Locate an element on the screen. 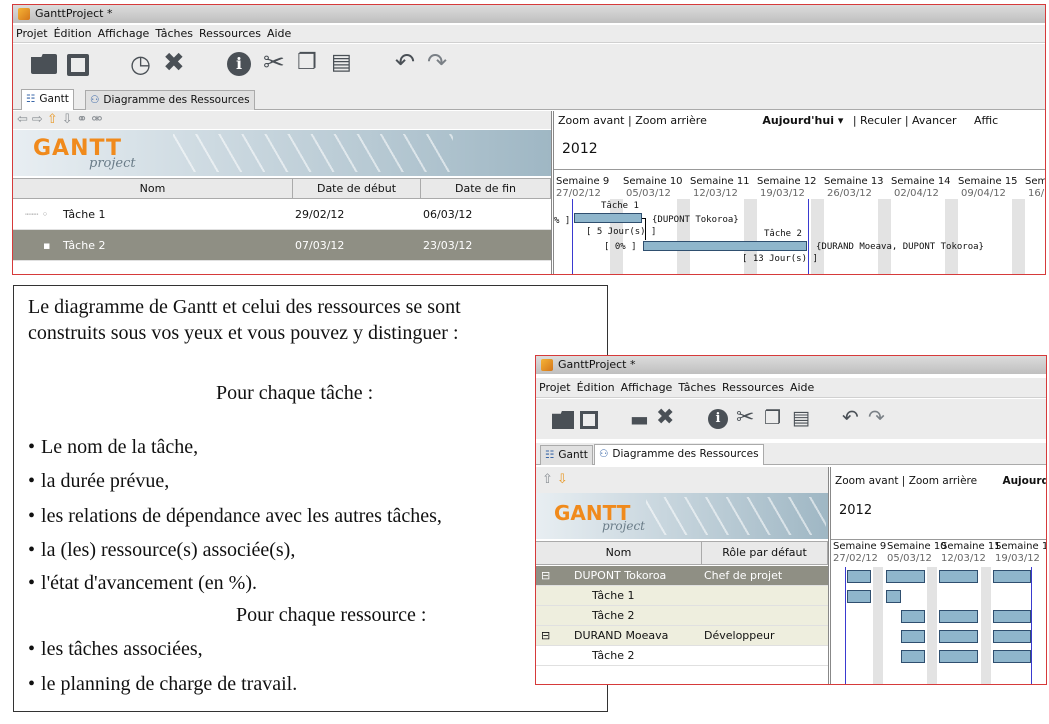 The height and width of the screenshot is (724, 1049). today-dropdown: Aujourd is located at coordinates (1024, 481).